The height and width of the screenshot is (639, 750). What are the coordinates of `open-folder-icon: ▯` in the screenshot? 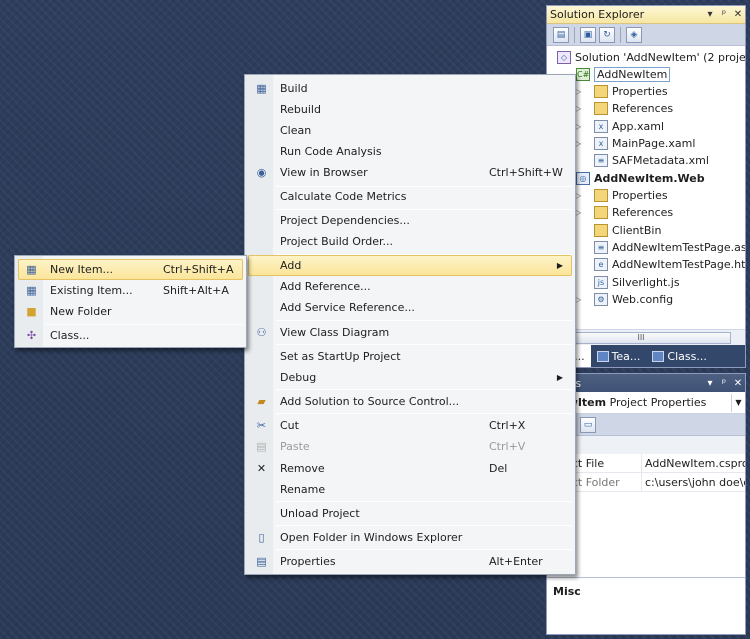 It's located at (261, 537).